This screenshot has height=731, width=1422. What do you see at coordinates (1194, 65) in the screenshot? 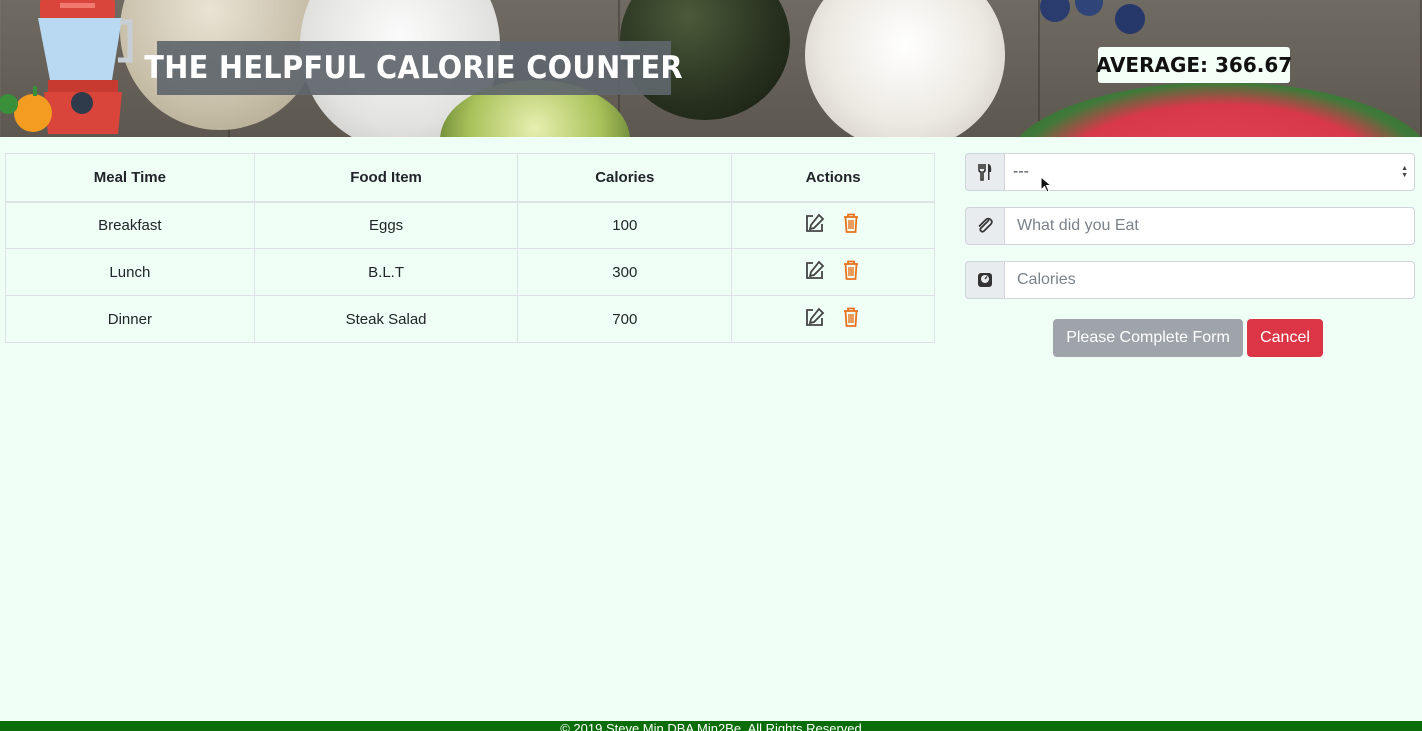
I see `average-calories-badge: AVERAGE: 366.67` at bounding box center [1194, 65].